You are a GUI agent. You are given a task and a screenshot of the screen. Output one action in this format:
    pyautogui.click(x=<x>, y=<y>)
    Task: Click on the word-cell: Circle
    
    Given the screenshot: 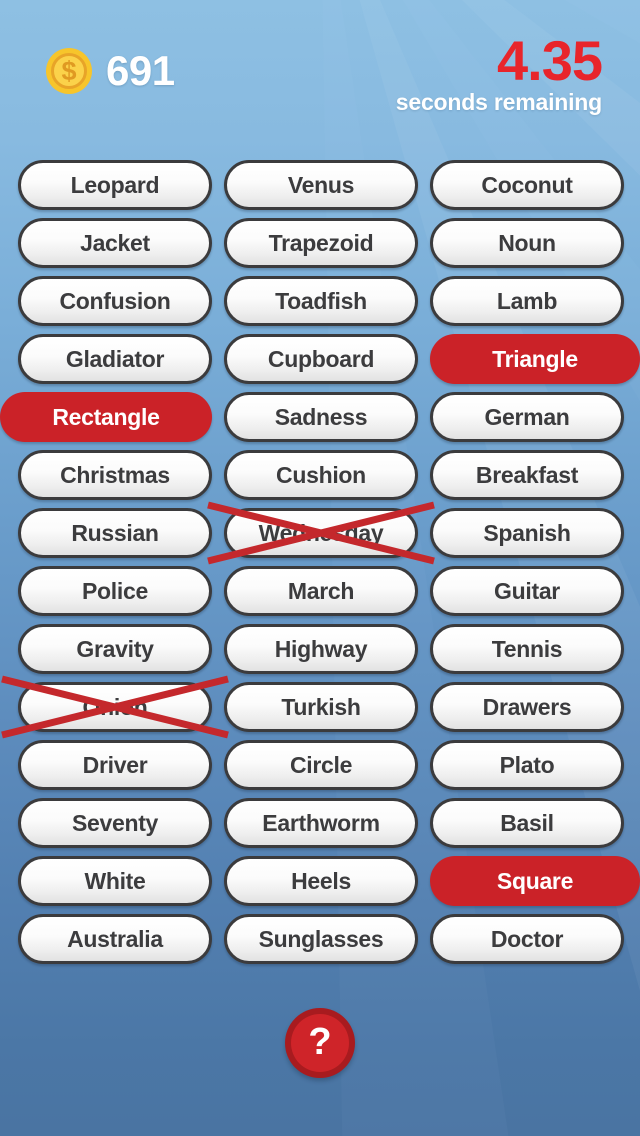 What is the action you would take?
    pyautogui.click(x=321, y=765)
    